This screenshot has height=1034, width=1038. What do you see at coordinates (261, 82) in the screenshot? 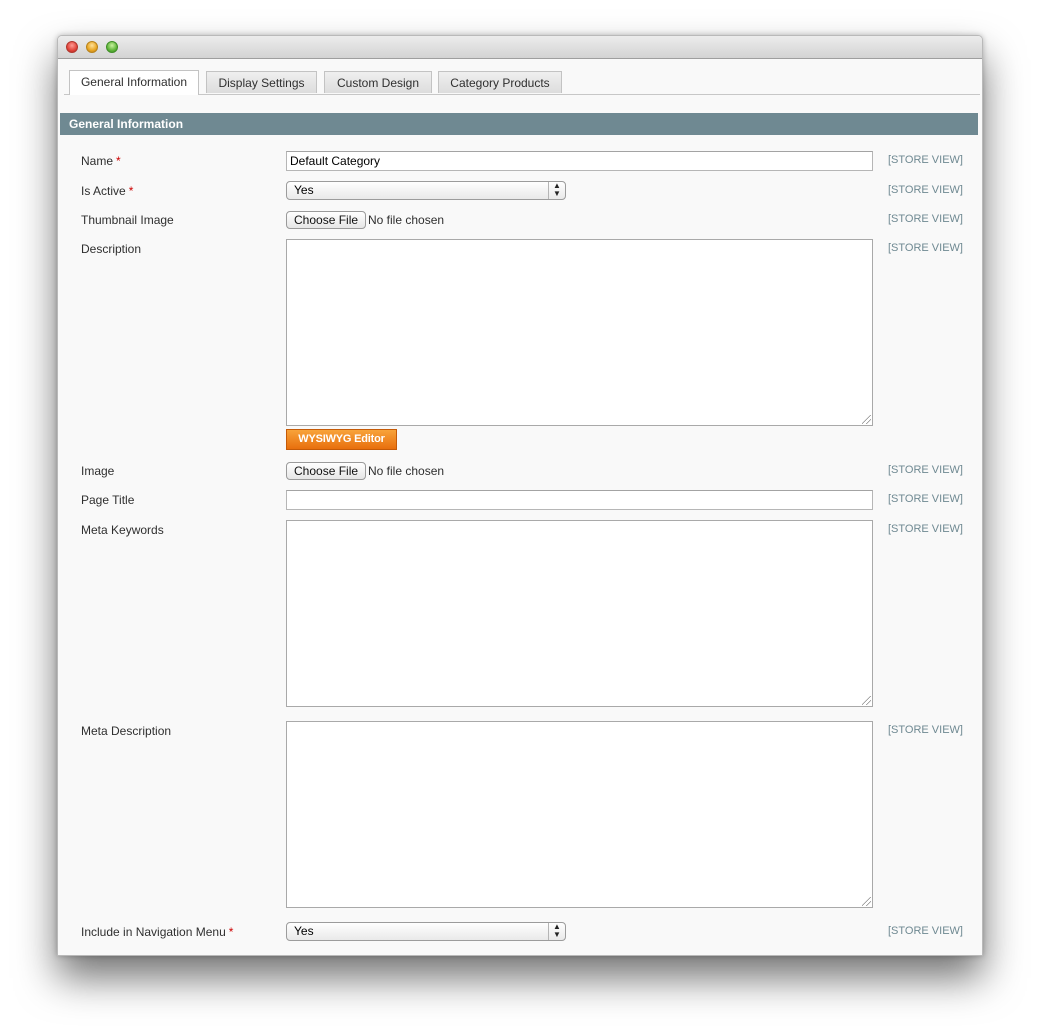
I see `tab-display-settings: Display Settings` at bounding box center [261, 82].